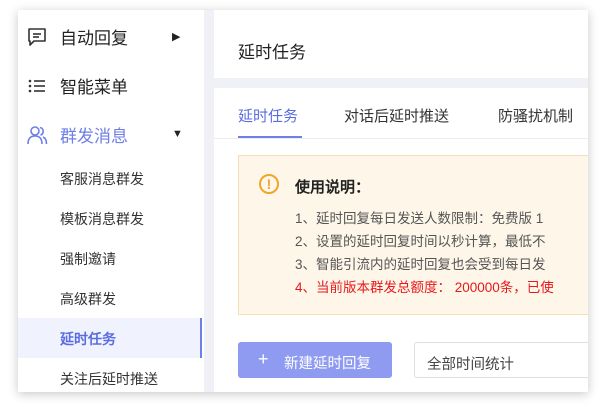  Describe the element at coordinates (333, 187) in the screenshot. I see `notice-title: 使用说明：` at that location.